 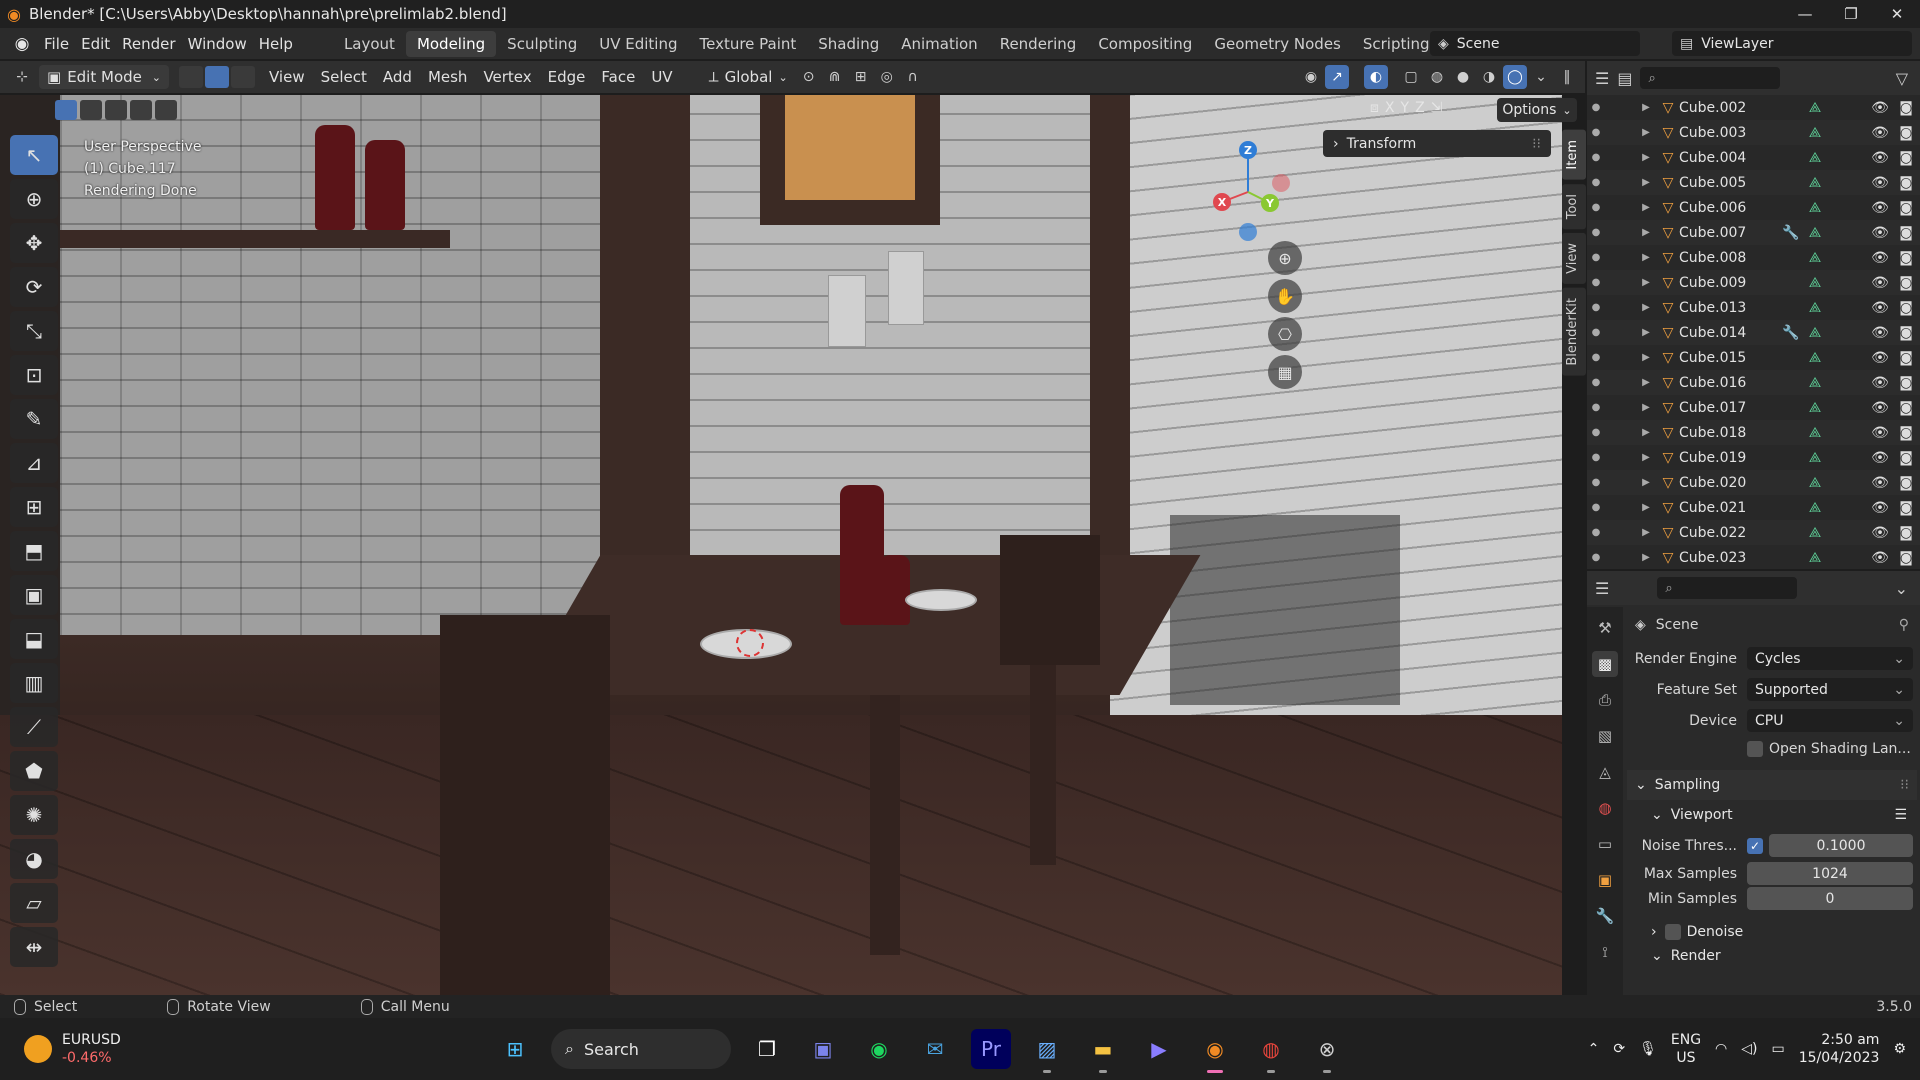 What do you see at coordinates (34, 243) in the screenshot?
I see `move-tool: ✥` at bounding box center [34, 243].